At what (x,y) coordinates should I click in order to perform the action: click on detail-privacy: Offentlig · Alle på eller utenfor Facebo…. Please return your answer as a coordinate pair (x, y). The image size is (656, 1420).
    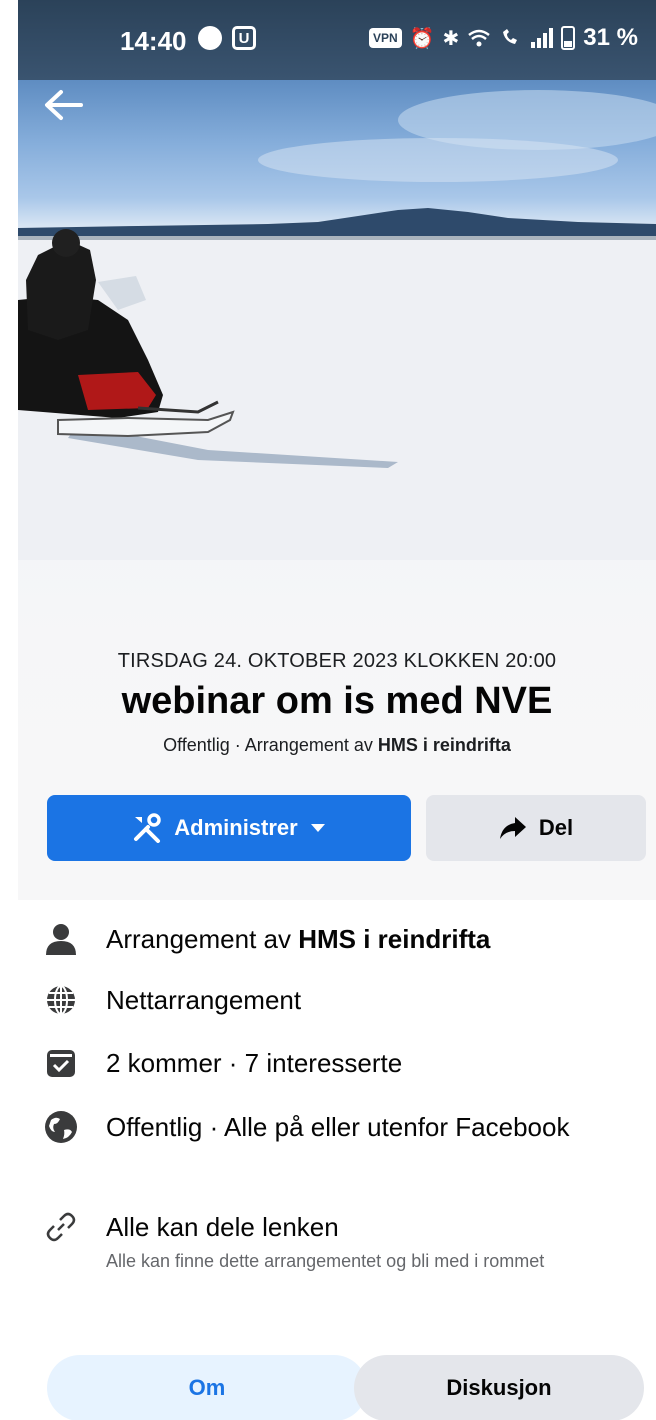
    Looking at the image, I should click on (325, 1127).